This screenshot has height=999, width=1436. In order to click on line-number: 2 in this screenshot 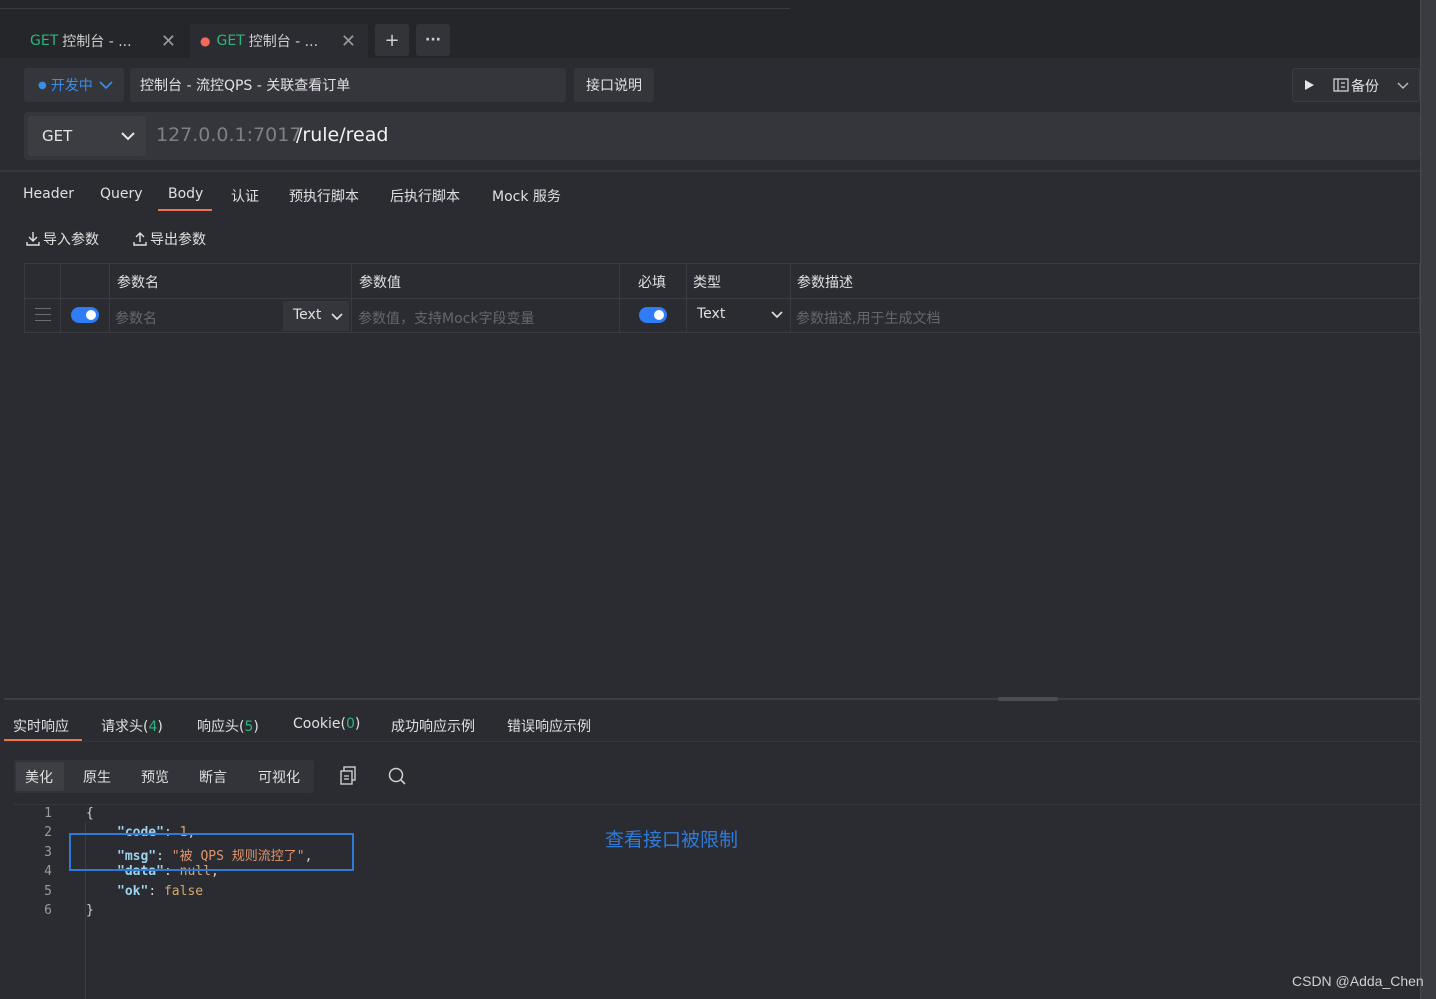, I will do `click(48, 832)`.